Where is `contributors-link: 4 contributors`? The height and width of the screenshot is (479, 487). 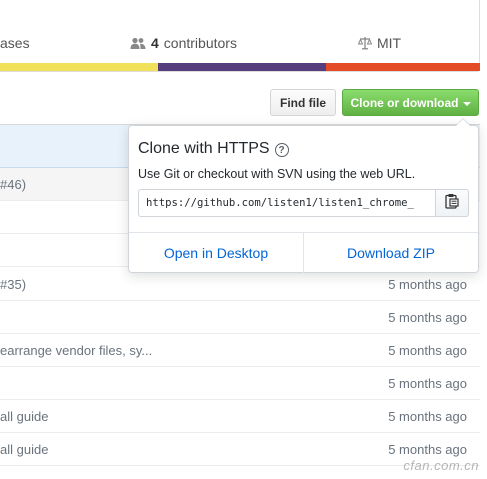 contributors-link: 4 contributors is located at coordinates (183, 43).